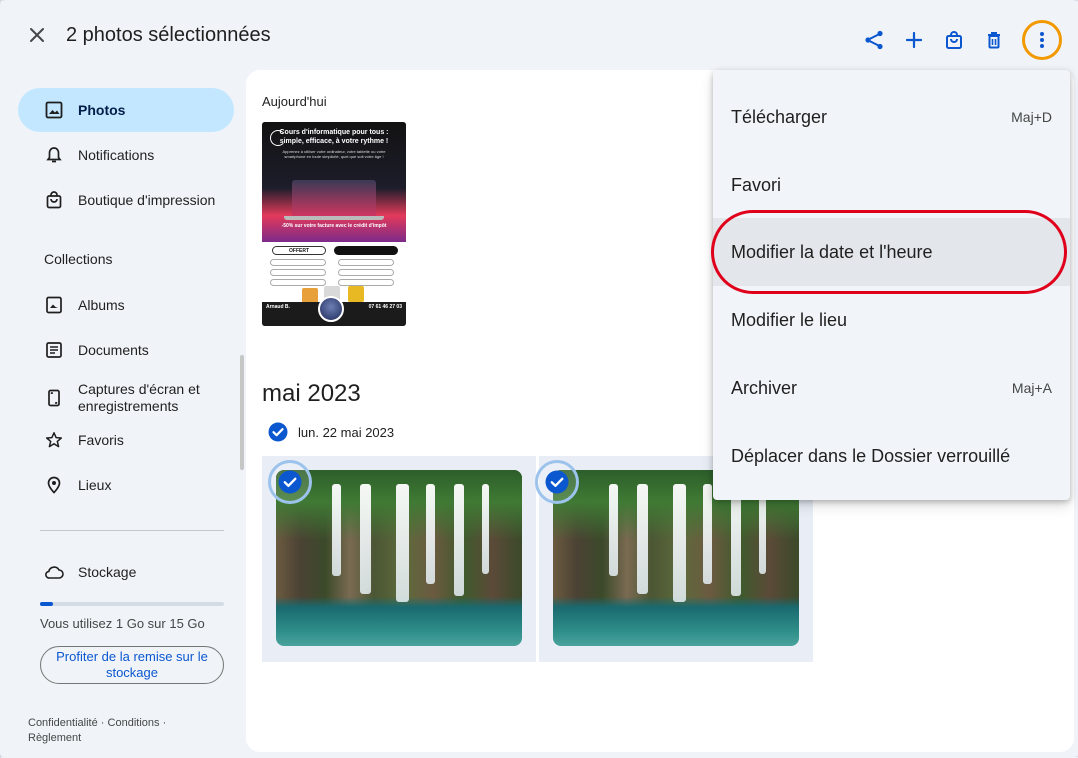 The height and width of the screenshot is (758, 1078). What do you see at coordinates (126, 485) in the screenshot?
I see `sidebar-item-places: Lieux` at bounding box center [126, 485].